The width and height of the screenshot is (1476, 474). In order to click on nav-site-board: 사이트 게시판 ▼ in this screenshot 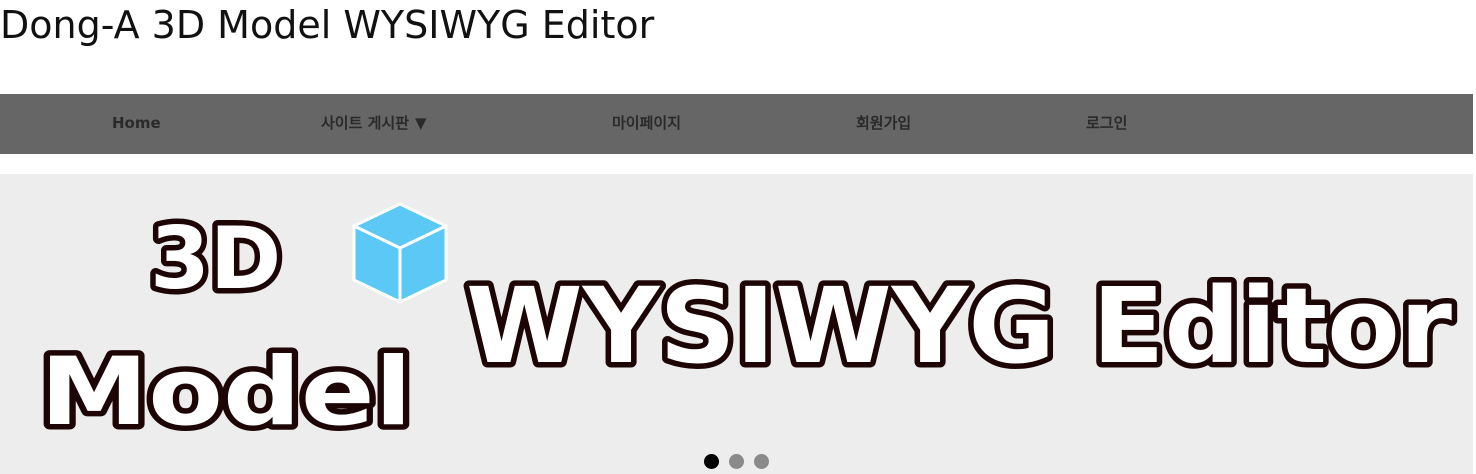, I will do `click(374, 124)`.